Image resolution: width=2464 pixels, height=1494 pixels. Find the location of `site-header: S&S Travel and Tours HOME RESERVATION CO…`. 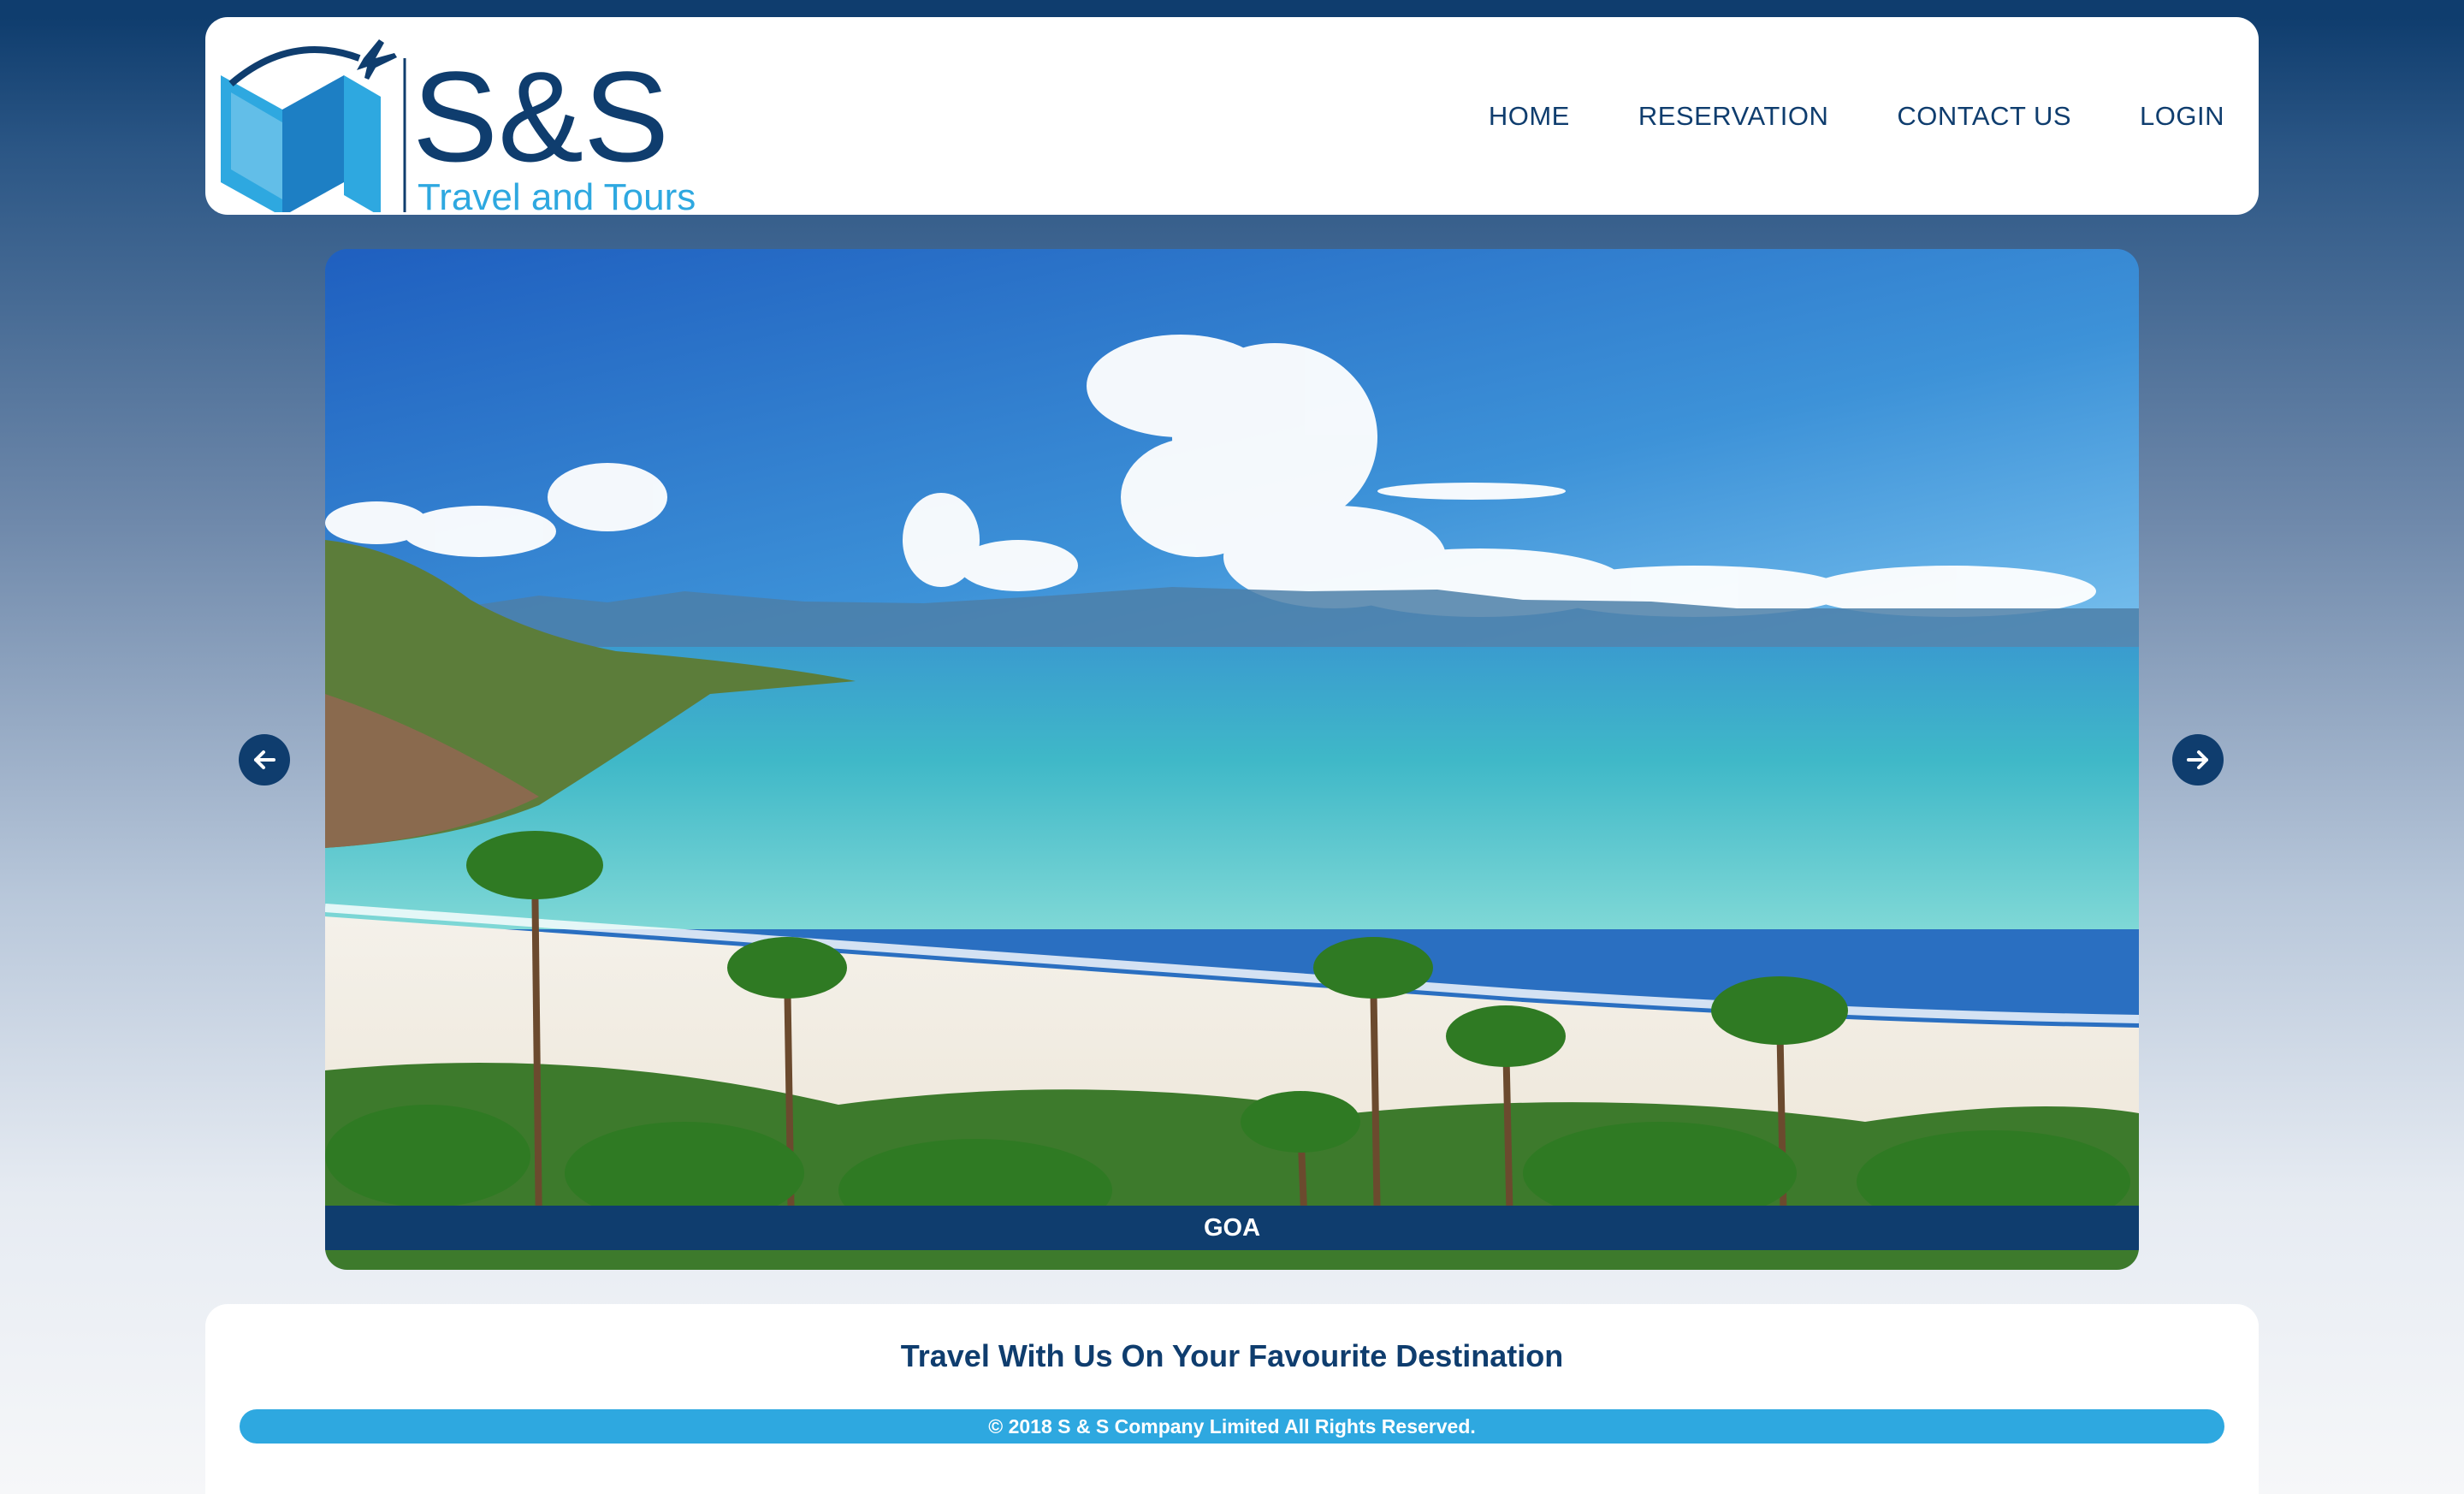

site-header: S&S Travel and Tours HOME RESERVATION CO… is located at coordinates (1232, 116).